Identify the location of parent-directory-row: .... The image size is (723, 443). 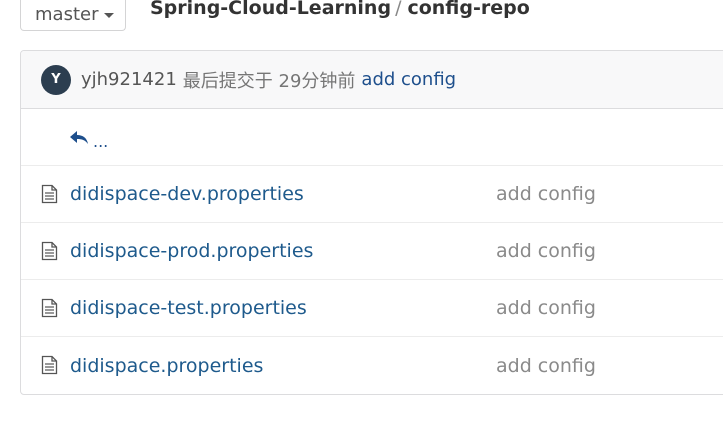
(372, 137).